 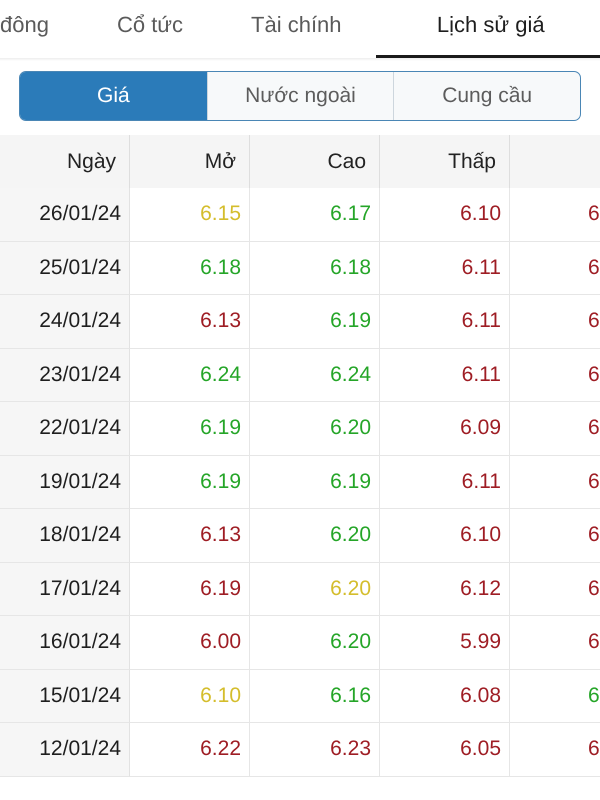 I want to click on price-cell: 6.17, so click(x=315, y=215).